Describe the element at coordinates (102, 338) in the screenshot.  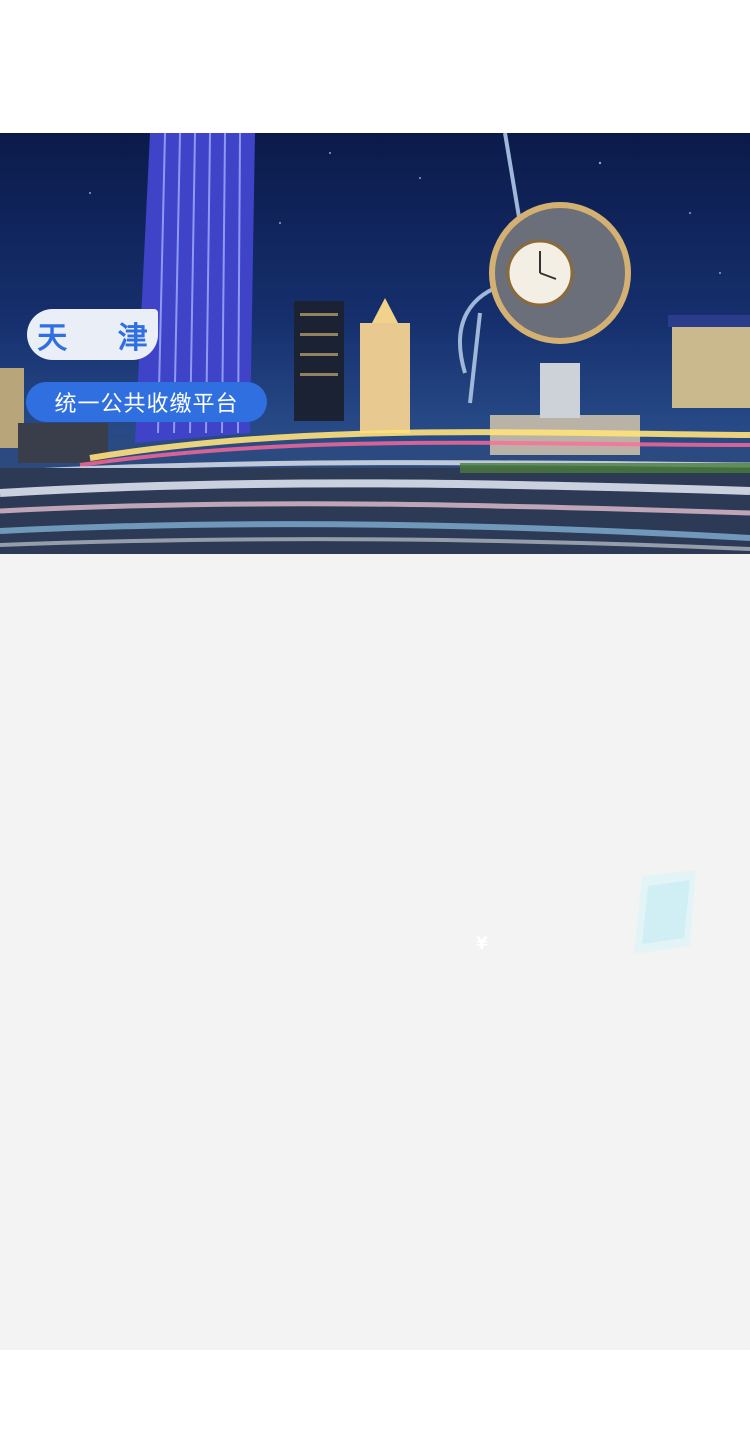
I see `city-label: 天 津` at that location.